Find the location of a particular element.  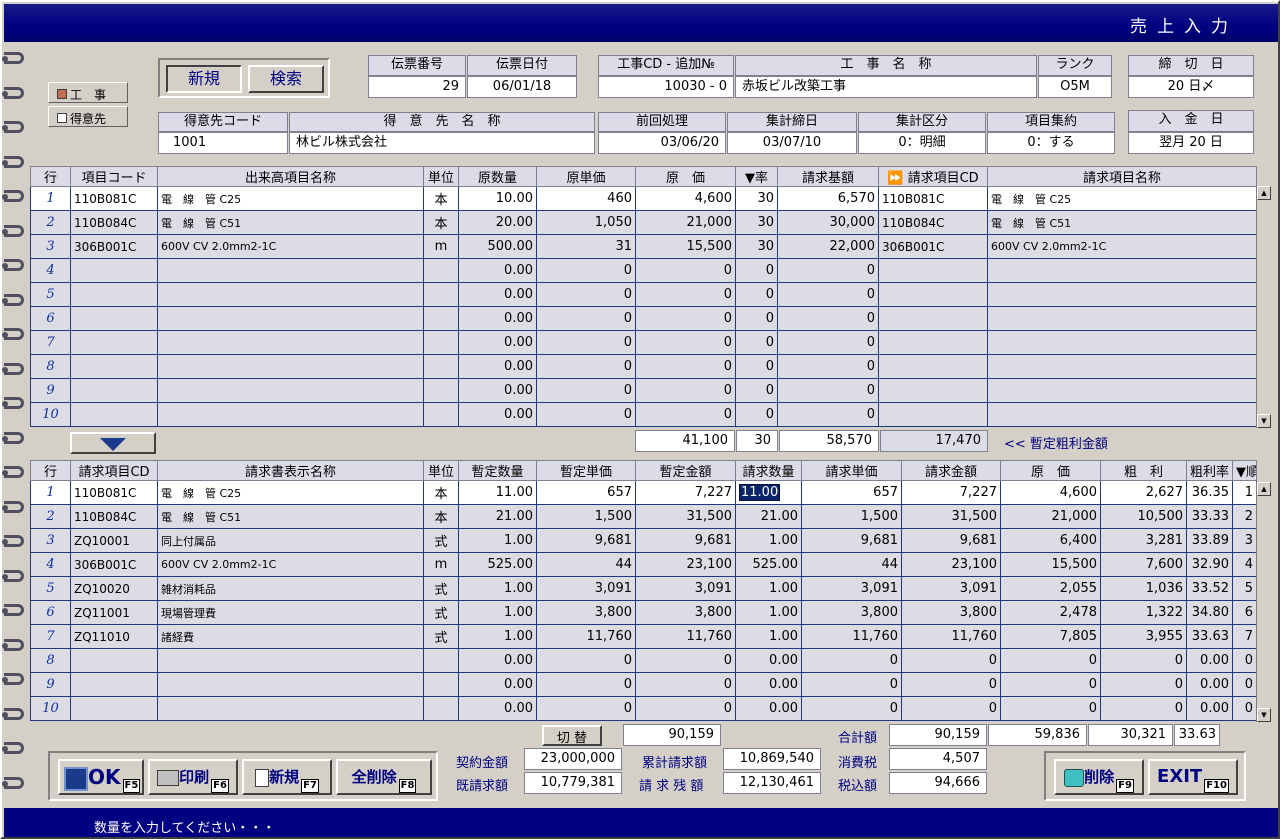

grid2-scrollbar: ▲ ▼ is located at coordinates (1263, 602).